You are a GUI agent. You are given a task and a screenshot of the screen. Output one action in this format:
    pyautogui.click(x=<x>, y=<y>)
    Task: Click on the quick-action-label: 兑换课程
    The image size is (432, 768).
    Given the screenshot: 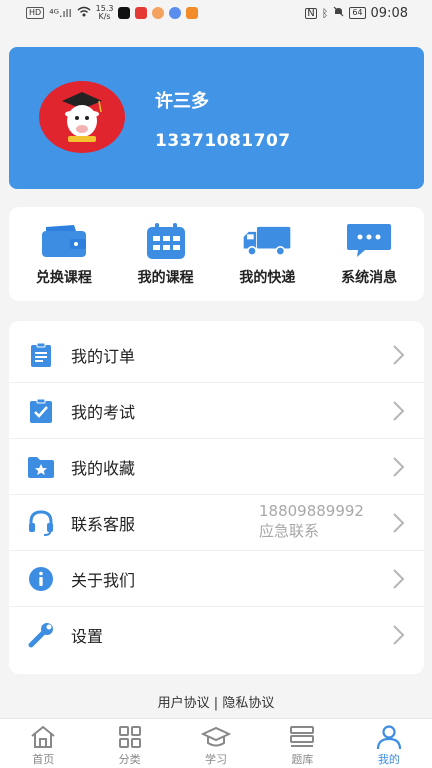 What is the action you would take?
    pyautogui.click(x=63, y=278)
    